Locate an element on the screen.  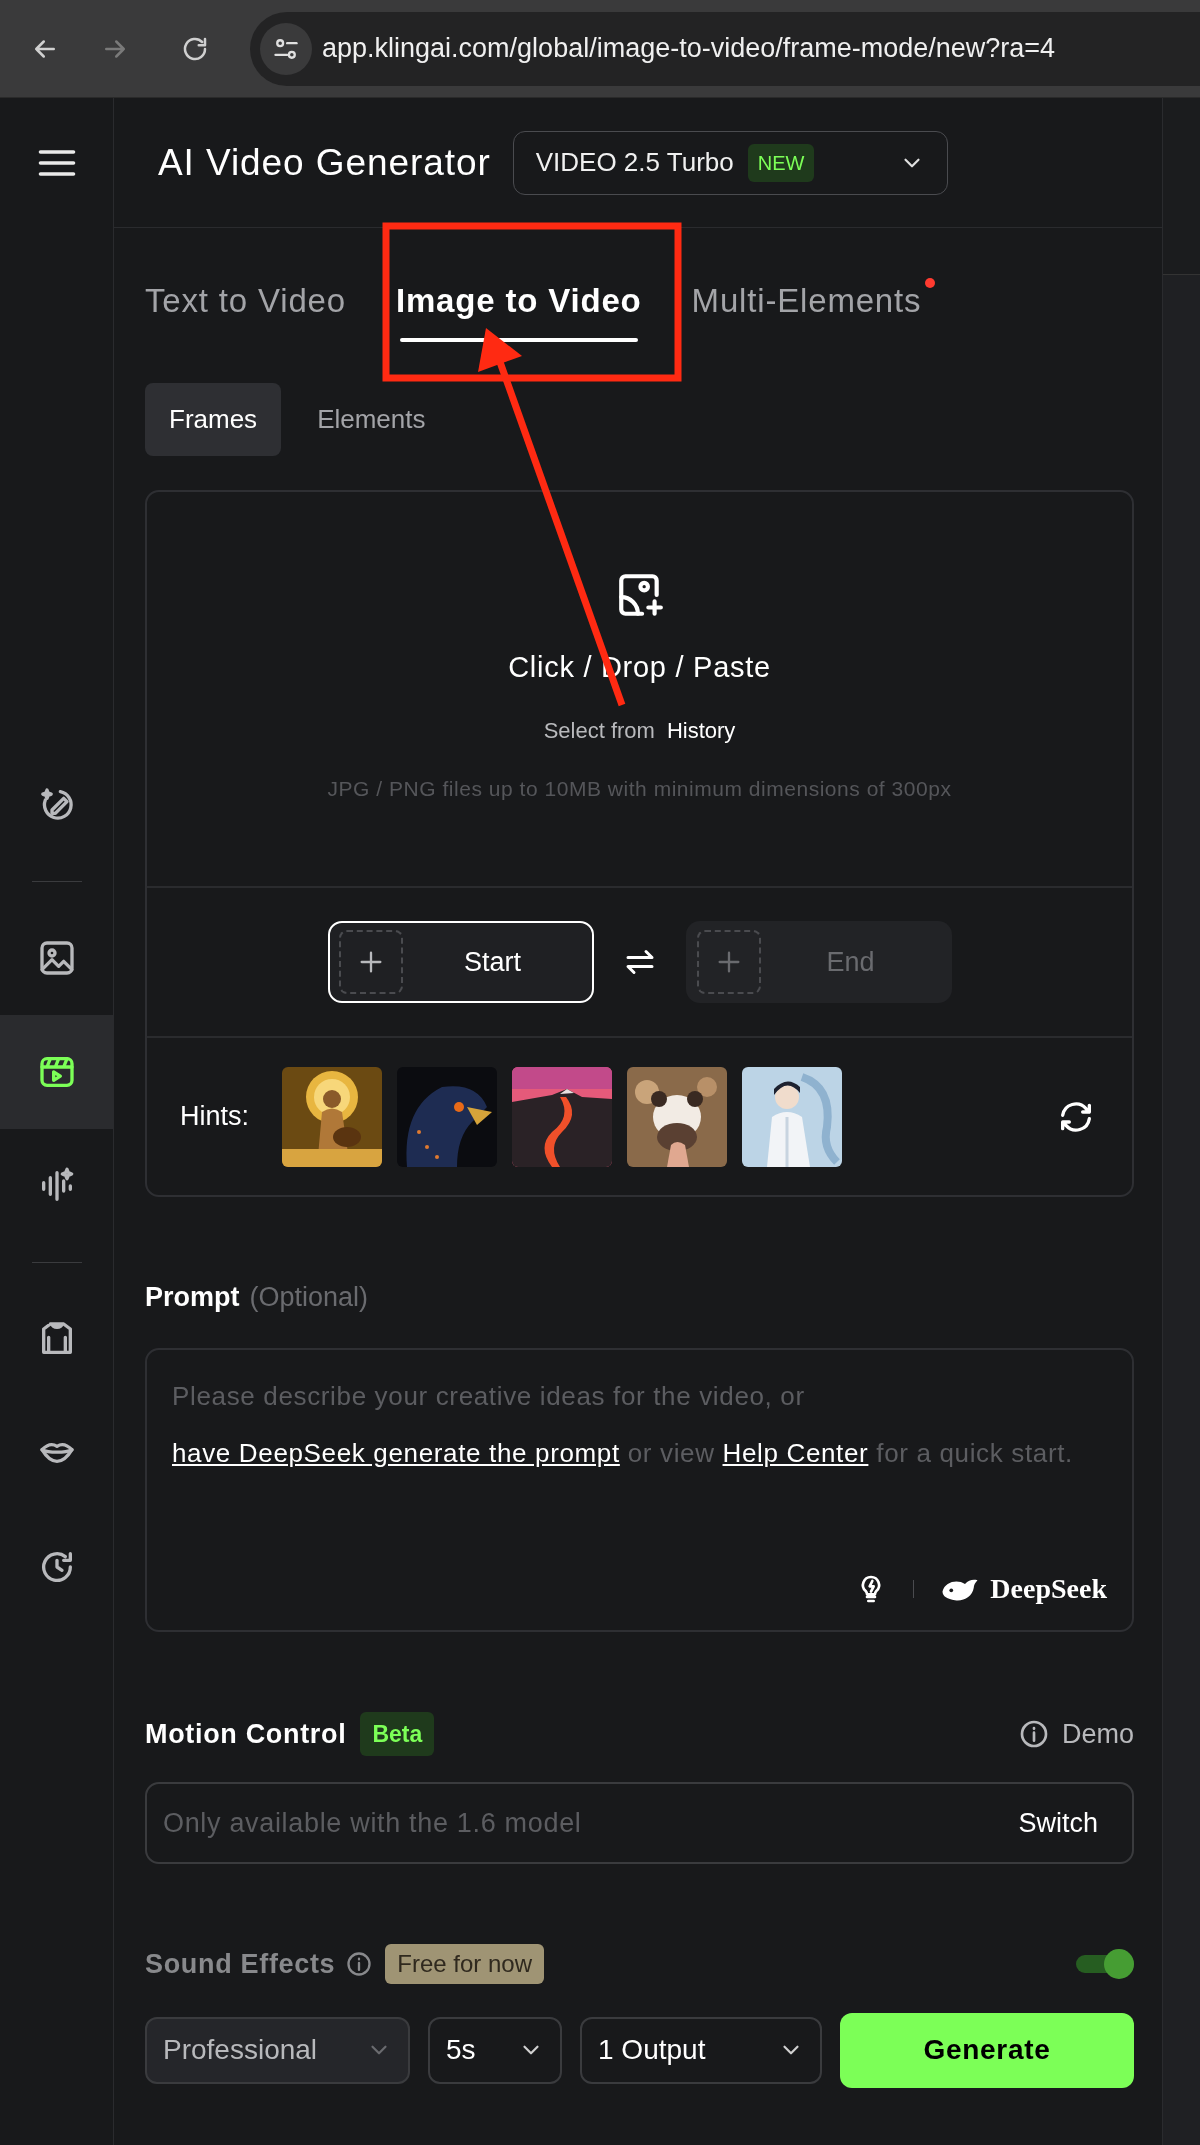
mode-tab: Elements is located at coordinates (371, 419).